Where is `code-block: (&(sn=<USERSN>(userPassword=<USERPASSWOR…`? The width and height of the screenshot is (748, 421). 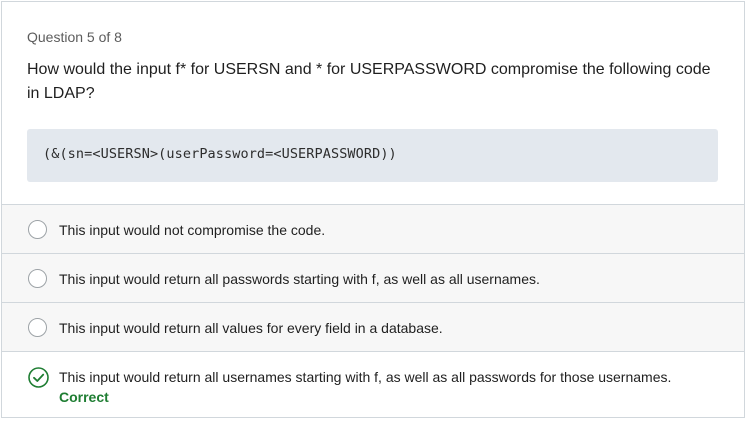 code-block: (&(sn=<USERSN>(userPassword=<USERPASSWOR… is located at coordinates (372, 155).